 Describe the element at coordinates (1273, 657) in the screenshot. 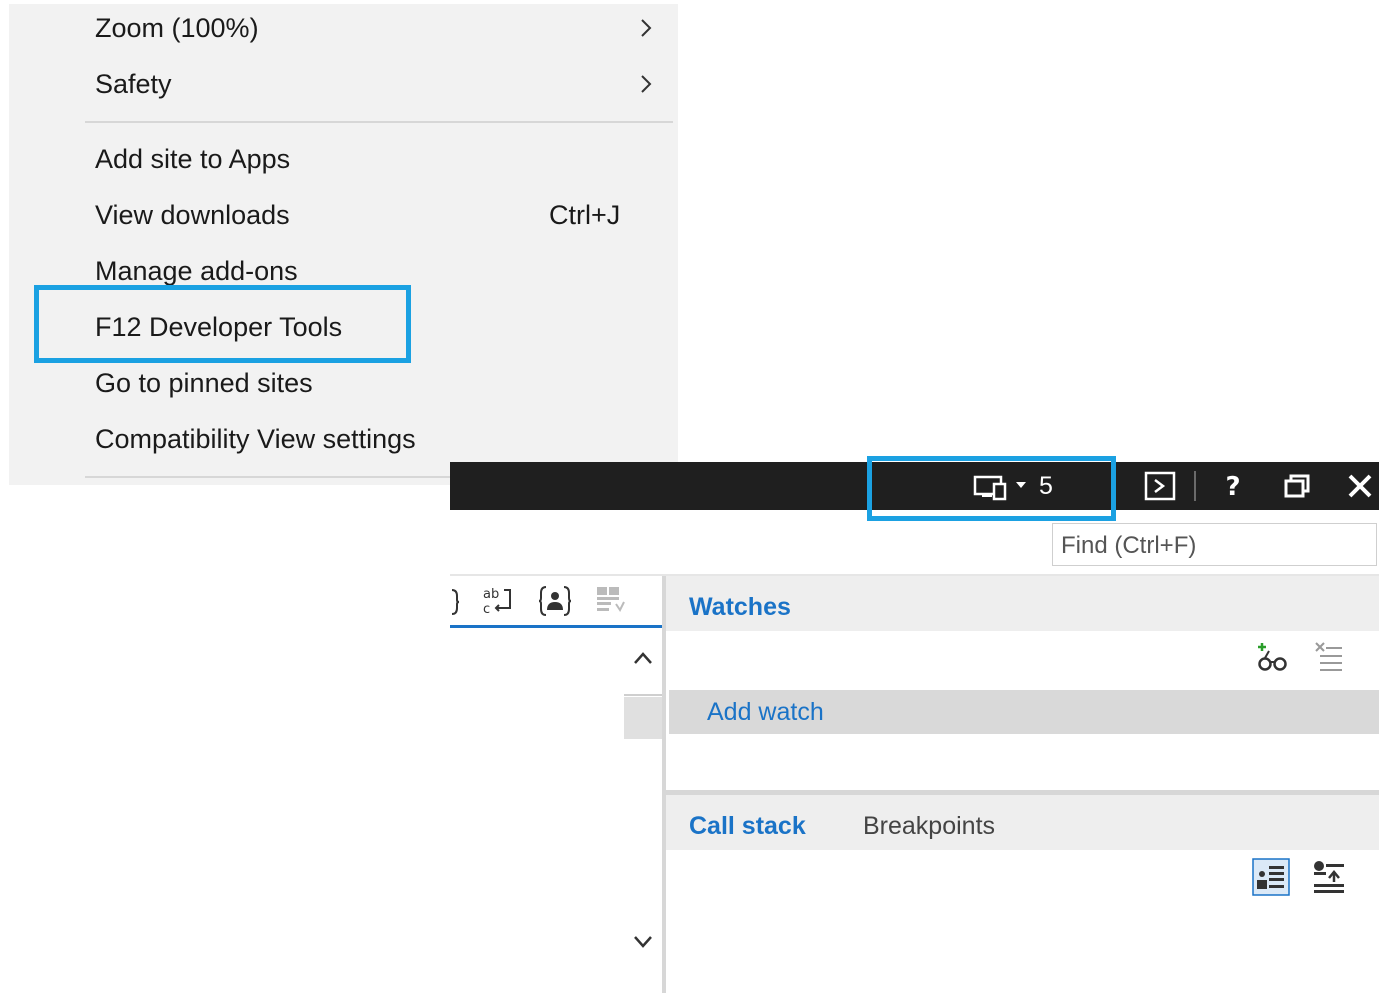

I see `add-watch-icon` at that location.